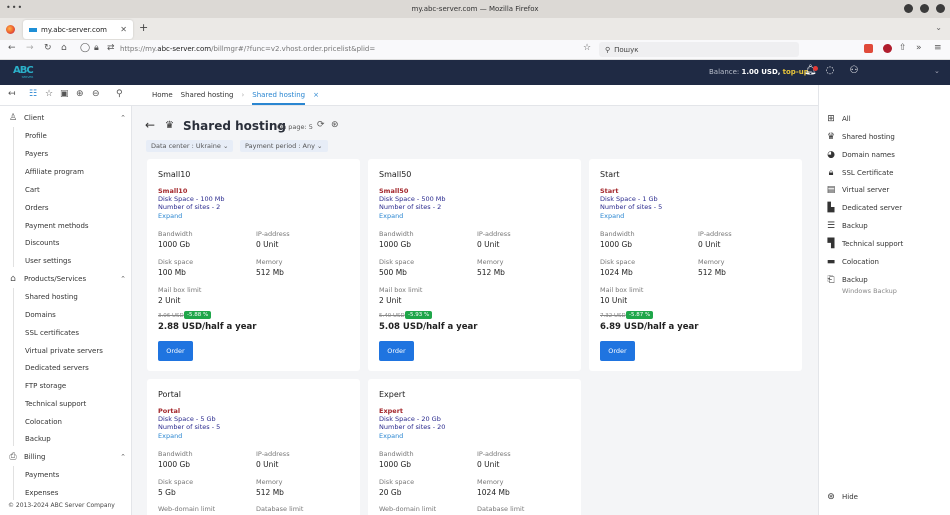  I want to click on sidebar-item-orders: Orders, so click(37, 208).